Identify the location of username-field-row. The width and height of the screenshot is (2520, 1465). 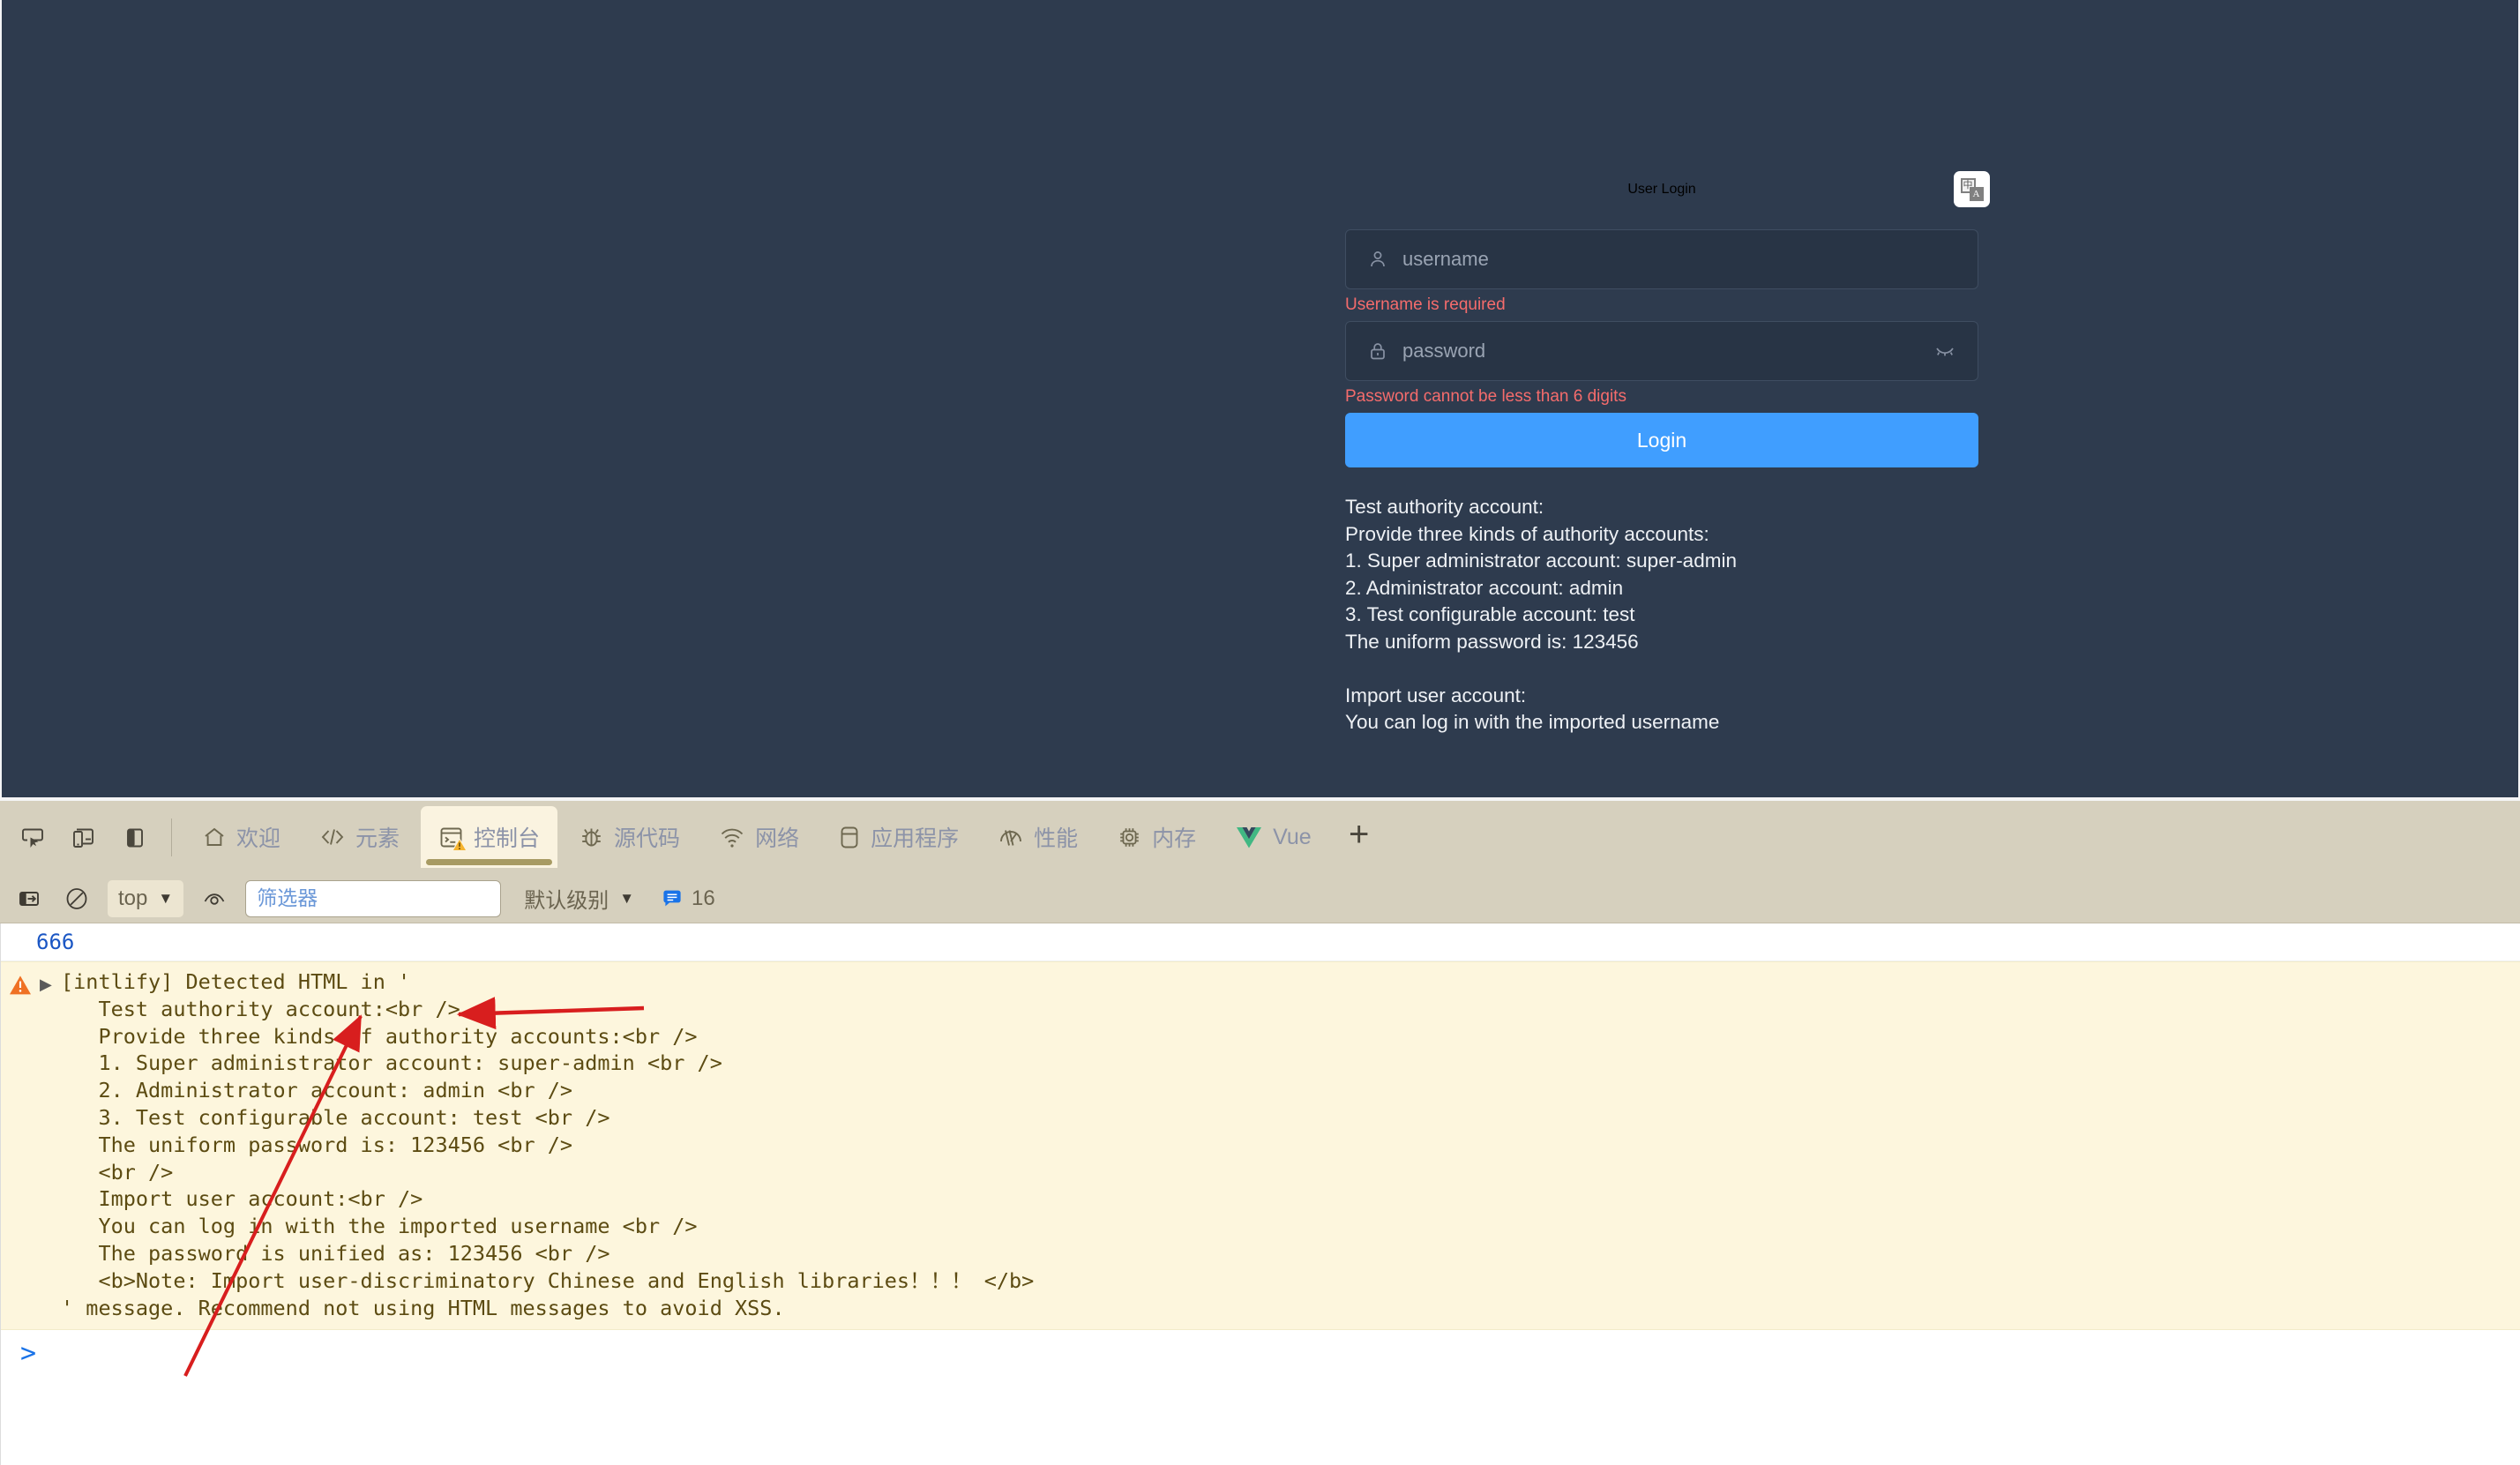
(1661, 259).